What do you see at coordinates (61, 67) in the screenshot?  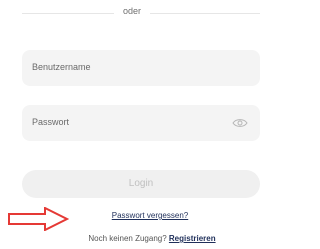 I see `username-placeholder: Benutzername` at bounding box center [61, 67].